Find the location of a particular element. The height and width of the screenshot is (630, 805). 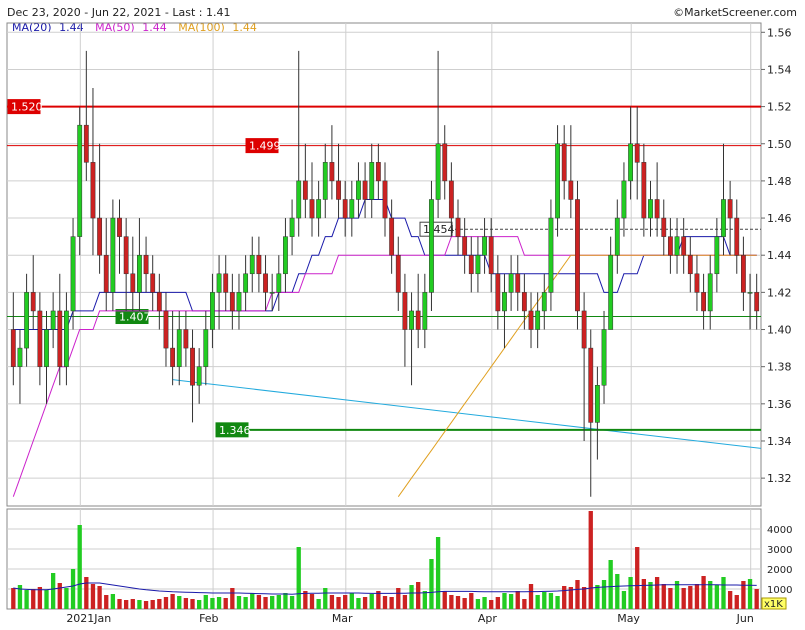

x-axis-label: Apr is located at coordinates (488, 618).